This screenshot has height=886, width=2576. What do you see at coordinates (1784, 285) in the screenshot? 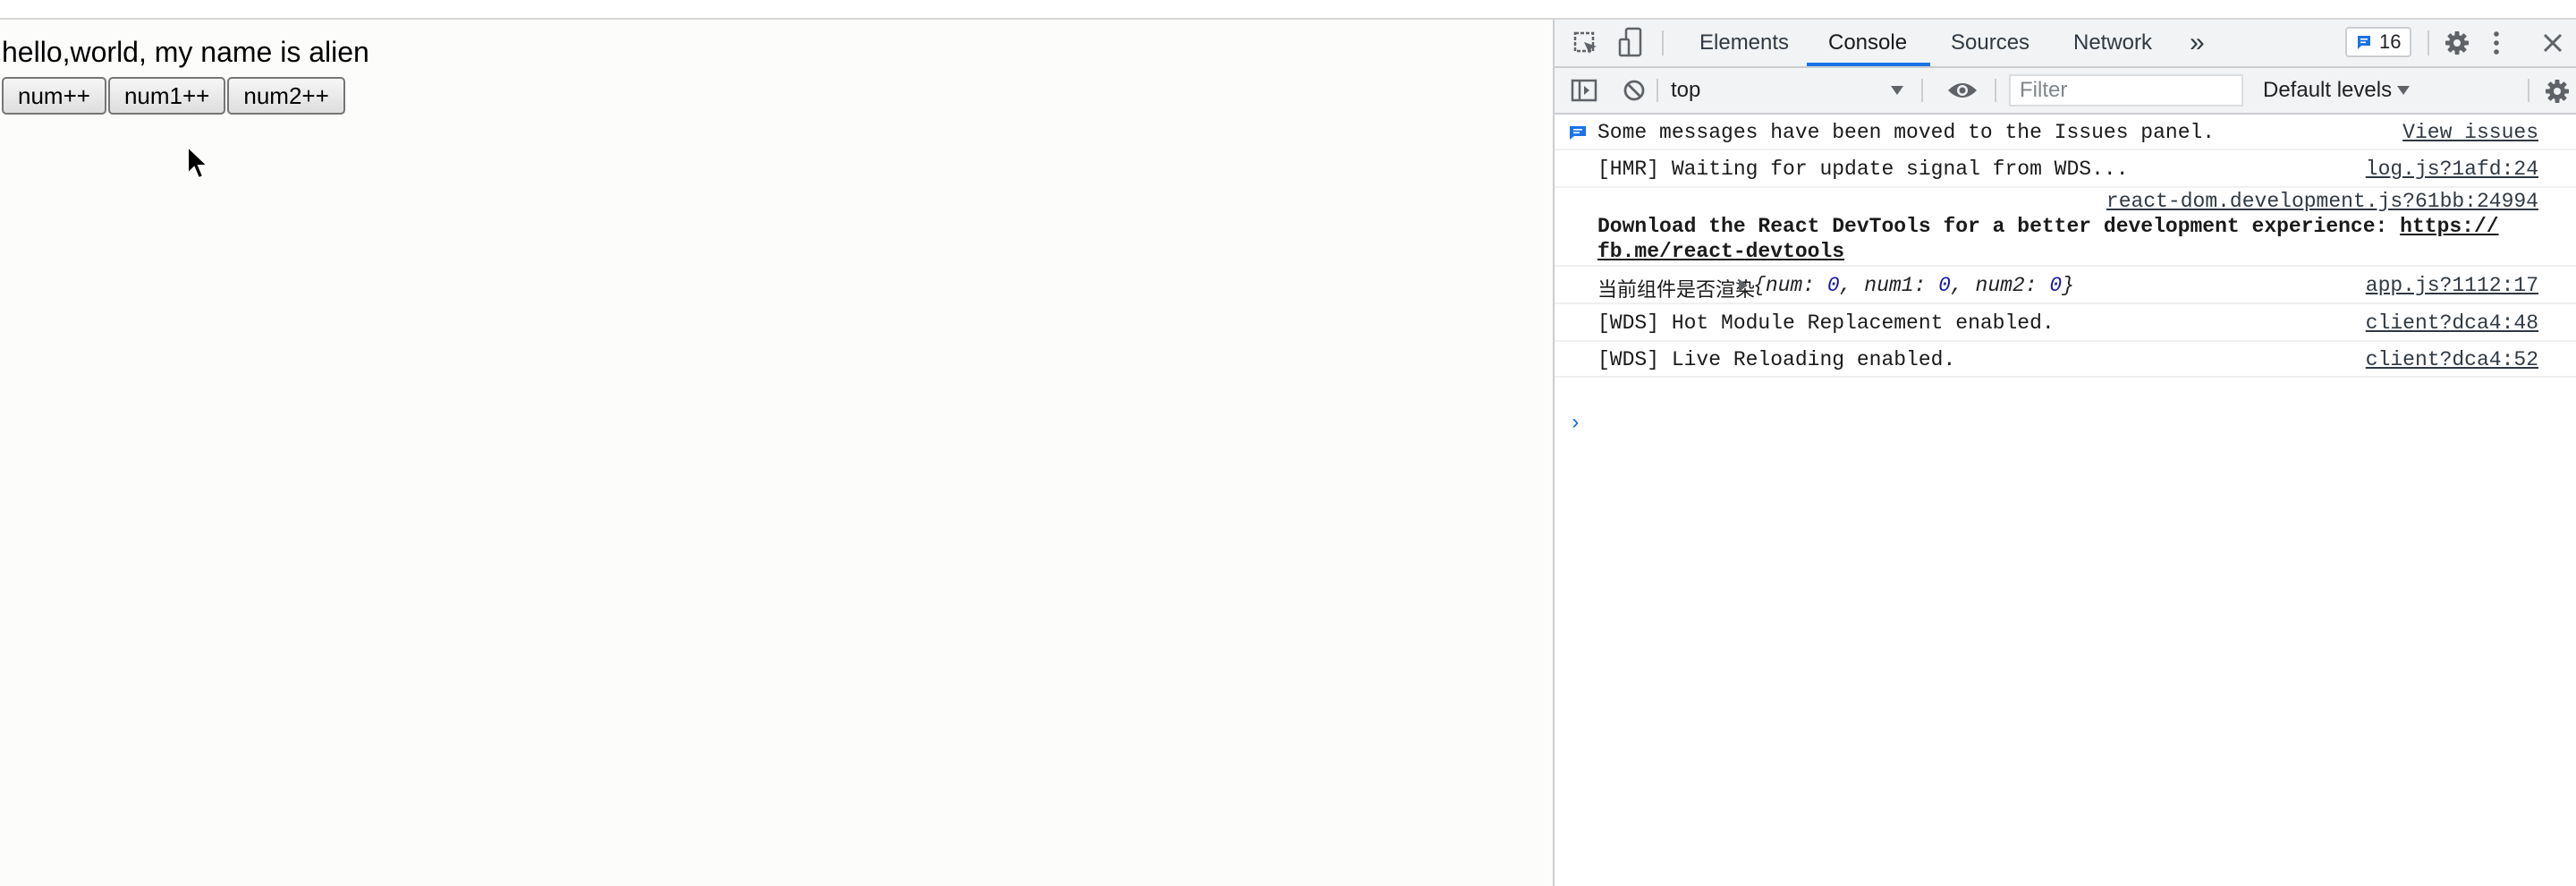
I see `object-key: num` at bounding box center [1784, 285].